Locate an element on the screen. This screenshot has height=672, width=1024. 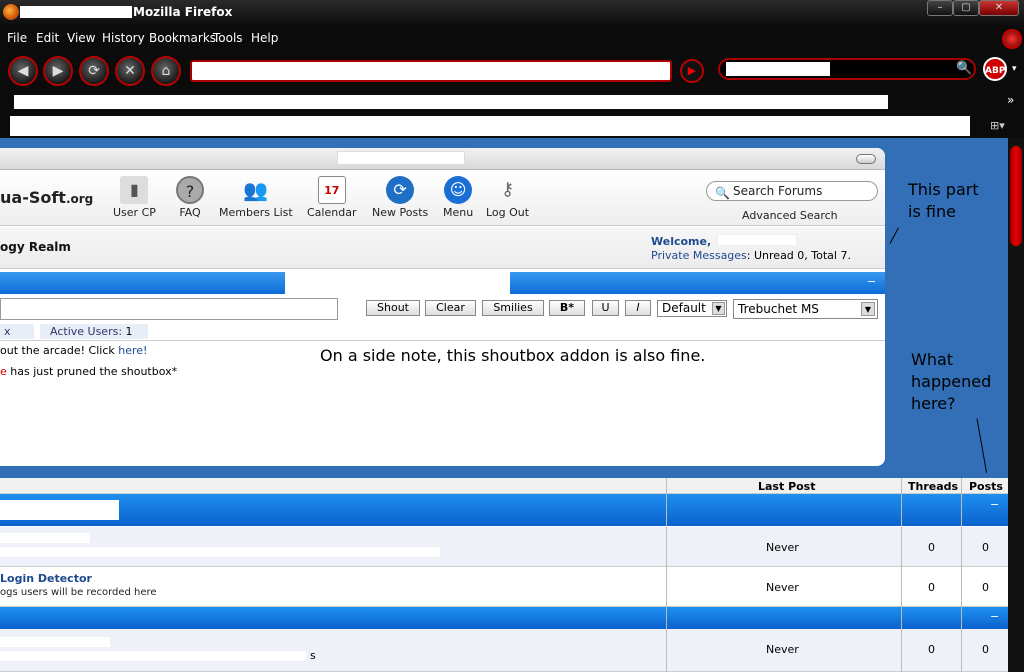
private-messages-link: Private Messages is located at coordinates (699, 255).